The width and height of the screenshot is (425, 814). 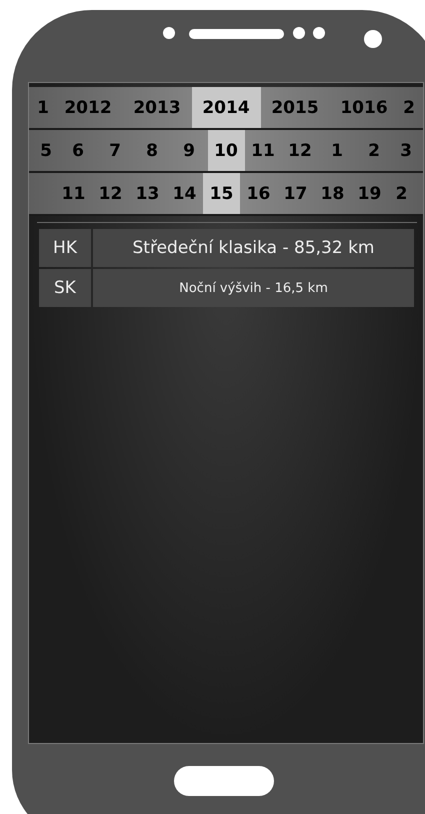 I want to click on picker-item: 15, so click(x=221, y=193).